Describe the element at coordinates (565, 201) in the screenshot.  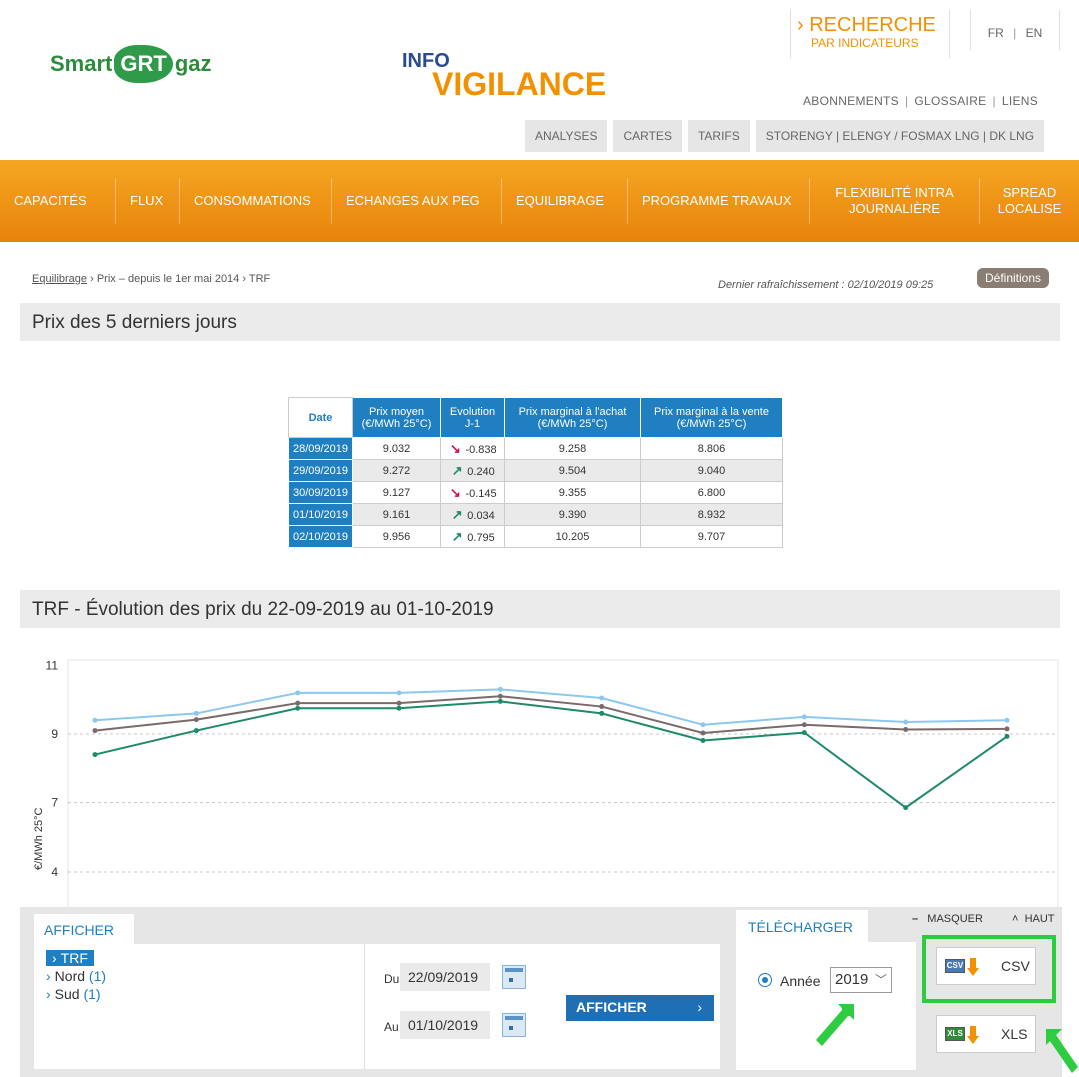
I see `nav-equilibrage: EQUILIBRAGE` at that location.